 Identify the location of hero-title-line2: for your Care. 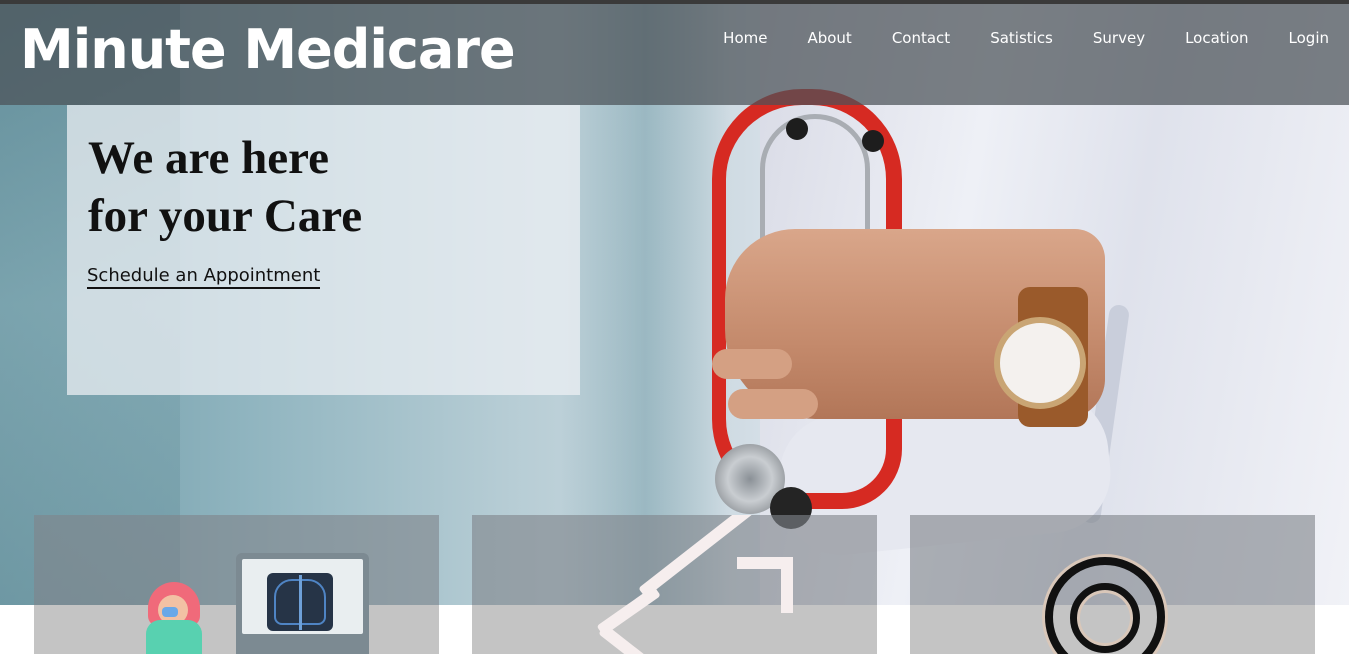
(225, 216).